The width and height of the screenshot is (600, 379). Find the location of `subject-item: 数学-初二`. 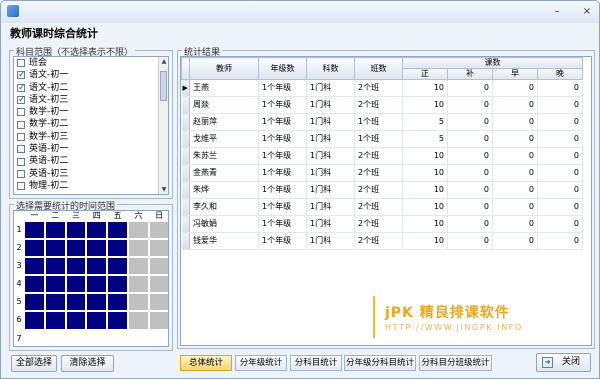

subject-item: 数学-初二 is located at coordinates (91, 124).